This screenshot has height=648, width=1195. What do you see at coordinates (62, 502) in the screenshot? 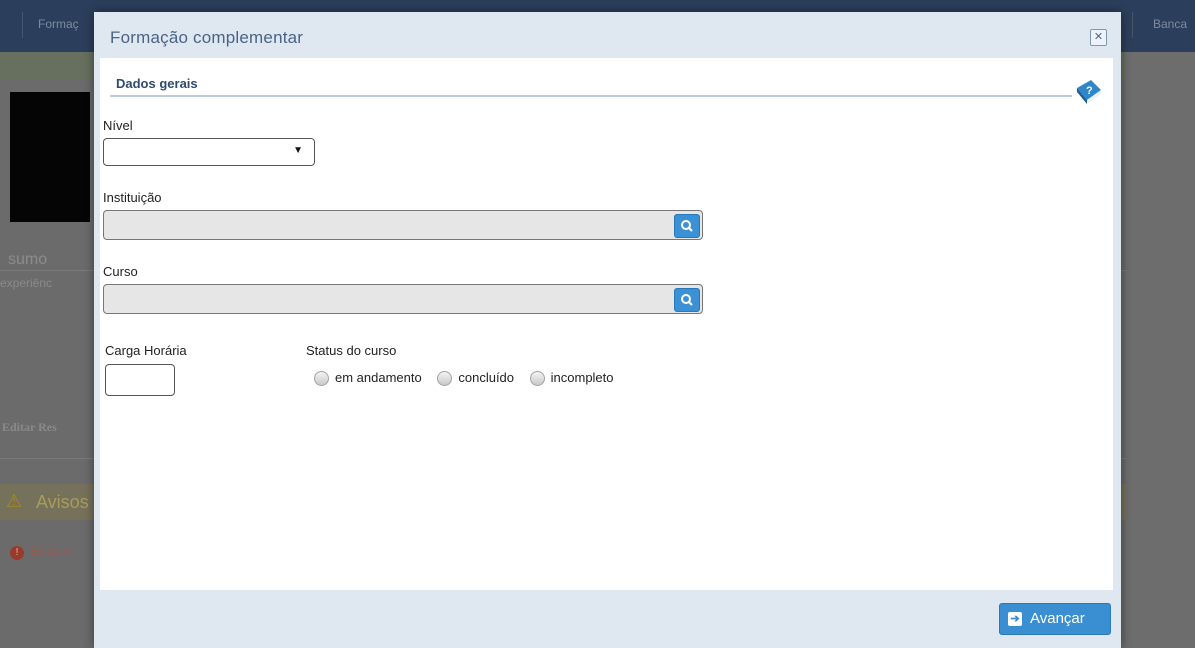
I see `warning-title: Avisos` at bounding box center [62, 502].